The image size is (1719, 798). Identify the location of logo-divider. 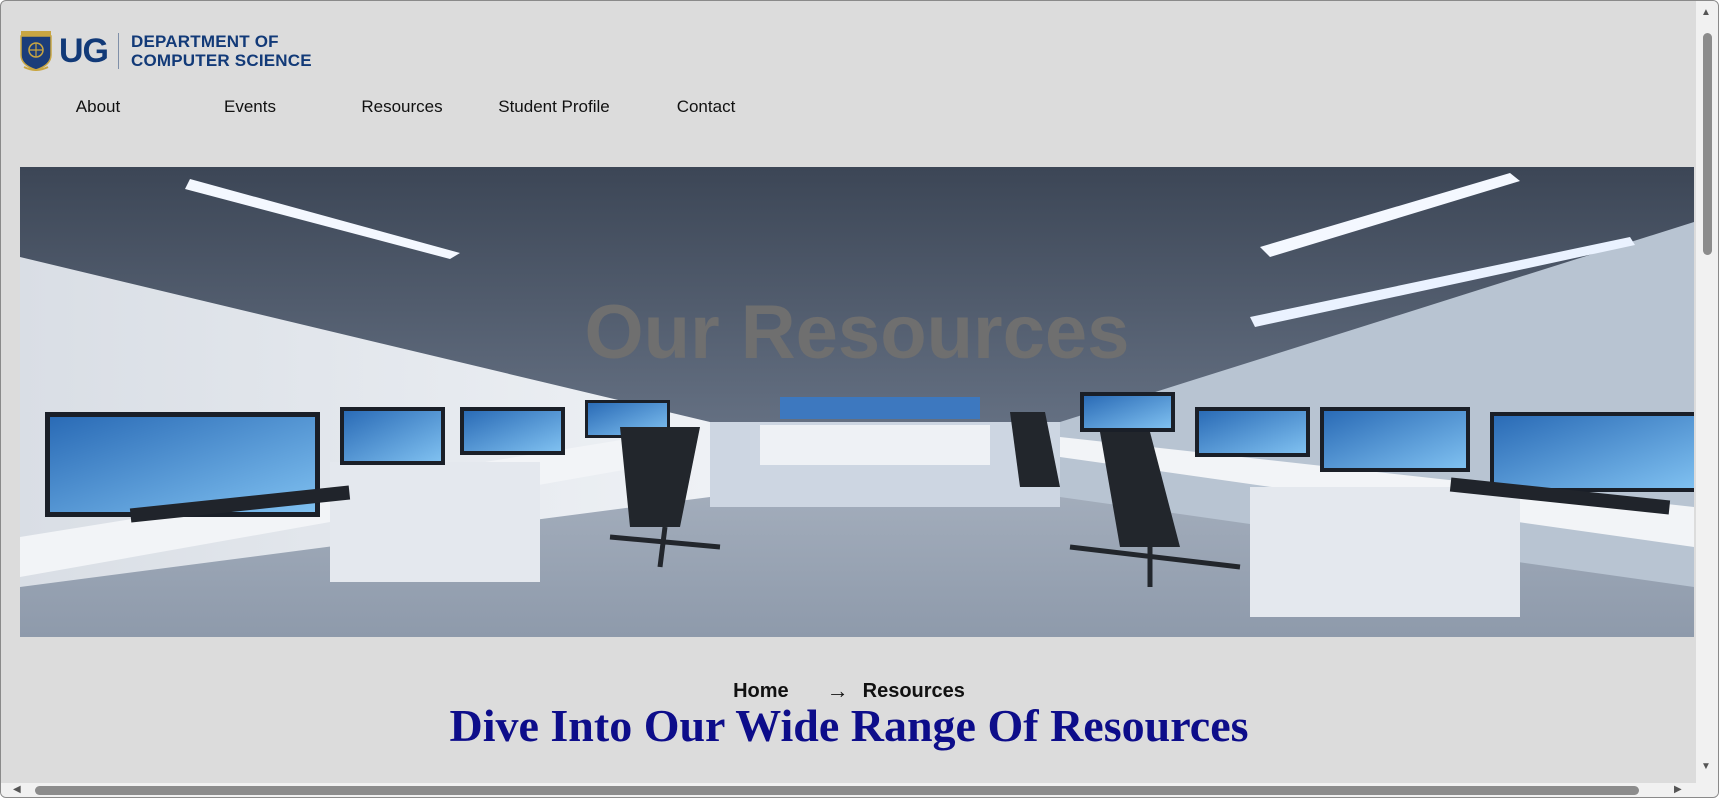
(118, 51).